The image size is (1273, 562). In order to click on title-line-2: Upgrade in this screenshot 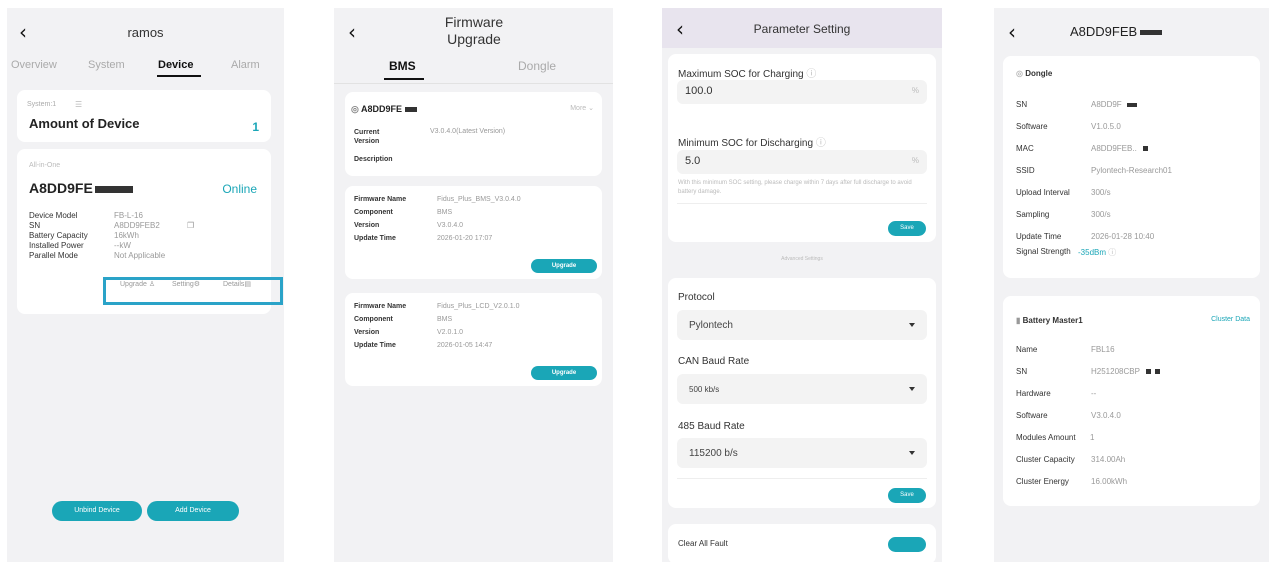, I will do `click(474, 39)`.